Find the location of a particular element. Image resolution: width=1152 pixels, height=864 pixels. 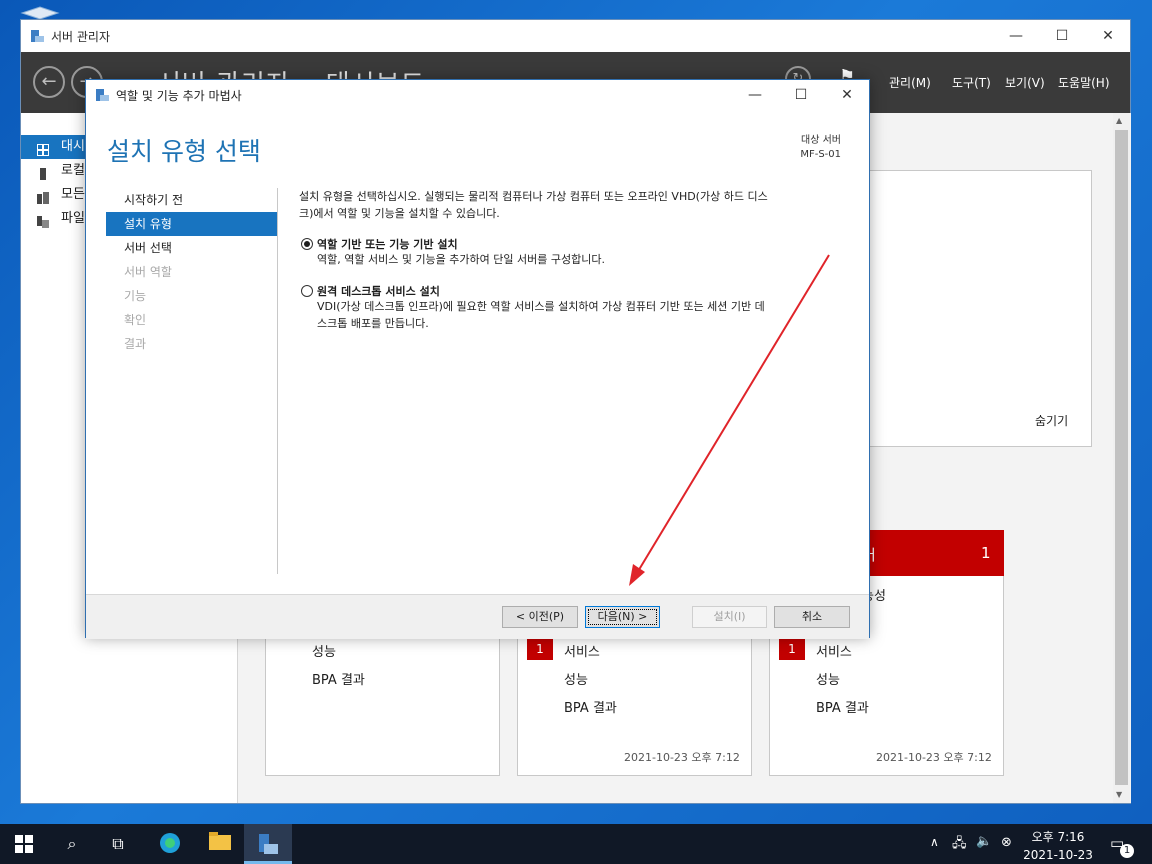

status-error-icon: ⊗ is located at coordinates (1006, 842).